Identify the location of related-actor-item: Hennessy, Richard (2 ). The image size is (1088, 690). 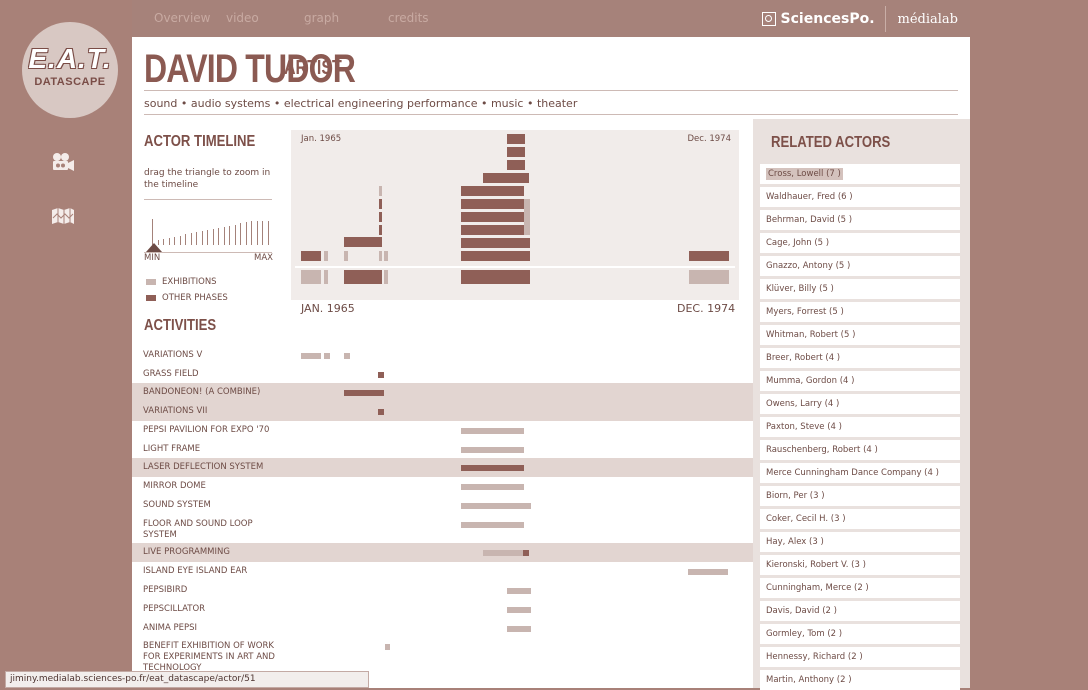
(860, 657).